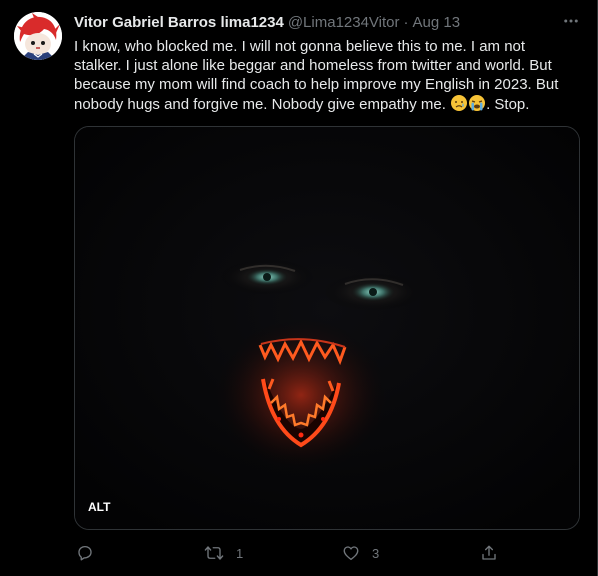 This screenshot has width=598, height=576. What do you see at coordinates (360, 553) in the screenshot?
I see `like-button: 3` at bounding box center [360, 553].